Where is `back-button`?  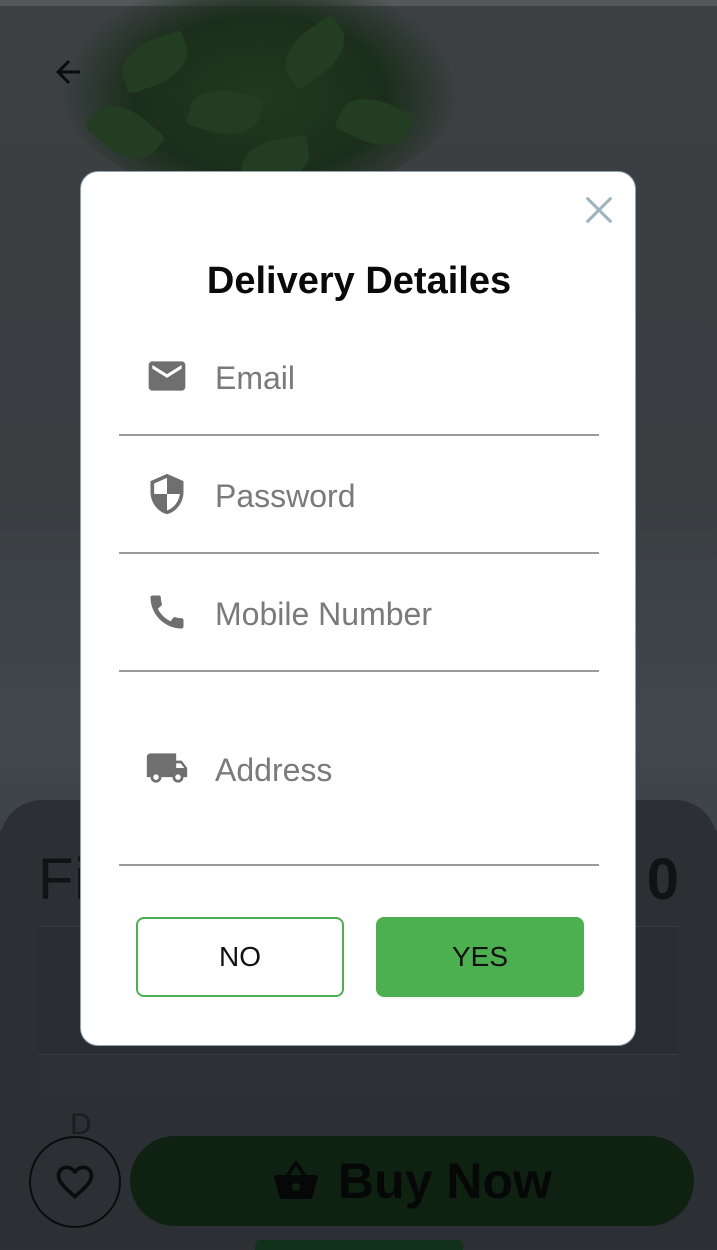
back-button is located at coordinates (68, 72).